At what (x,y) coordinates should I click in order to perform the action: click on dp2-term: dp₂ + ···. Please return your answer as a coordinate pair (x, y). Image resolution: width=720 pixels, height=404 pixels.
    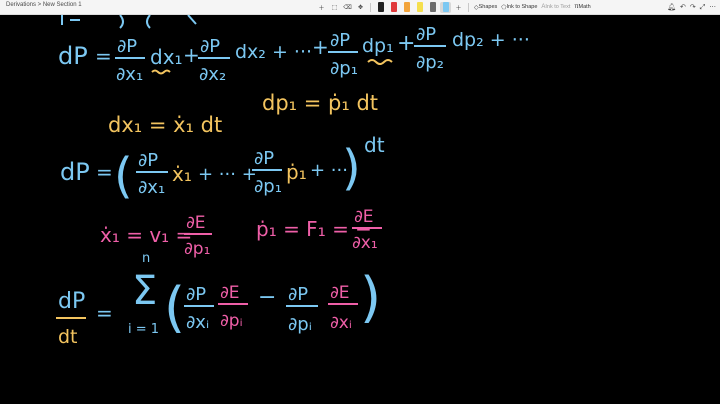
    Looking at the image, I should click on (491, 40).